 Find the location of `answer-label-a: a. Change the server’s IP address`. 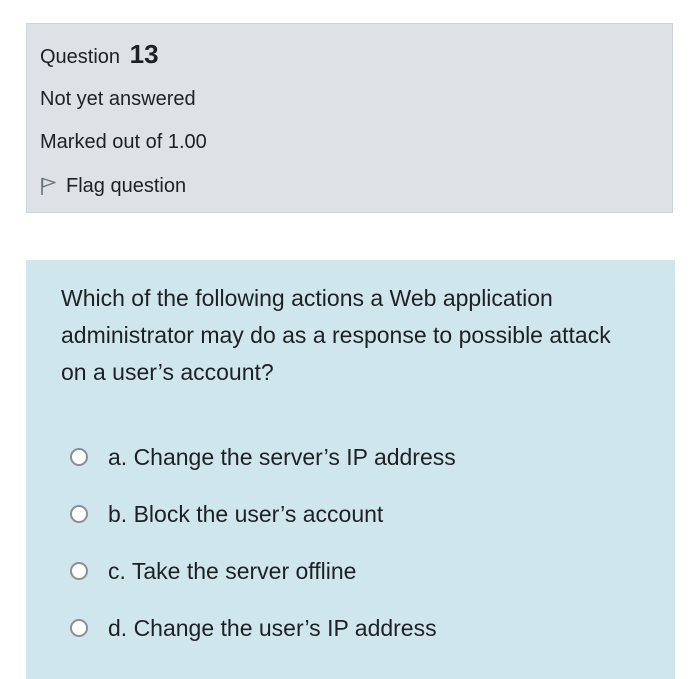

answer-label-a: a. Change the server’s IP address is located at coordinates (282, 456).